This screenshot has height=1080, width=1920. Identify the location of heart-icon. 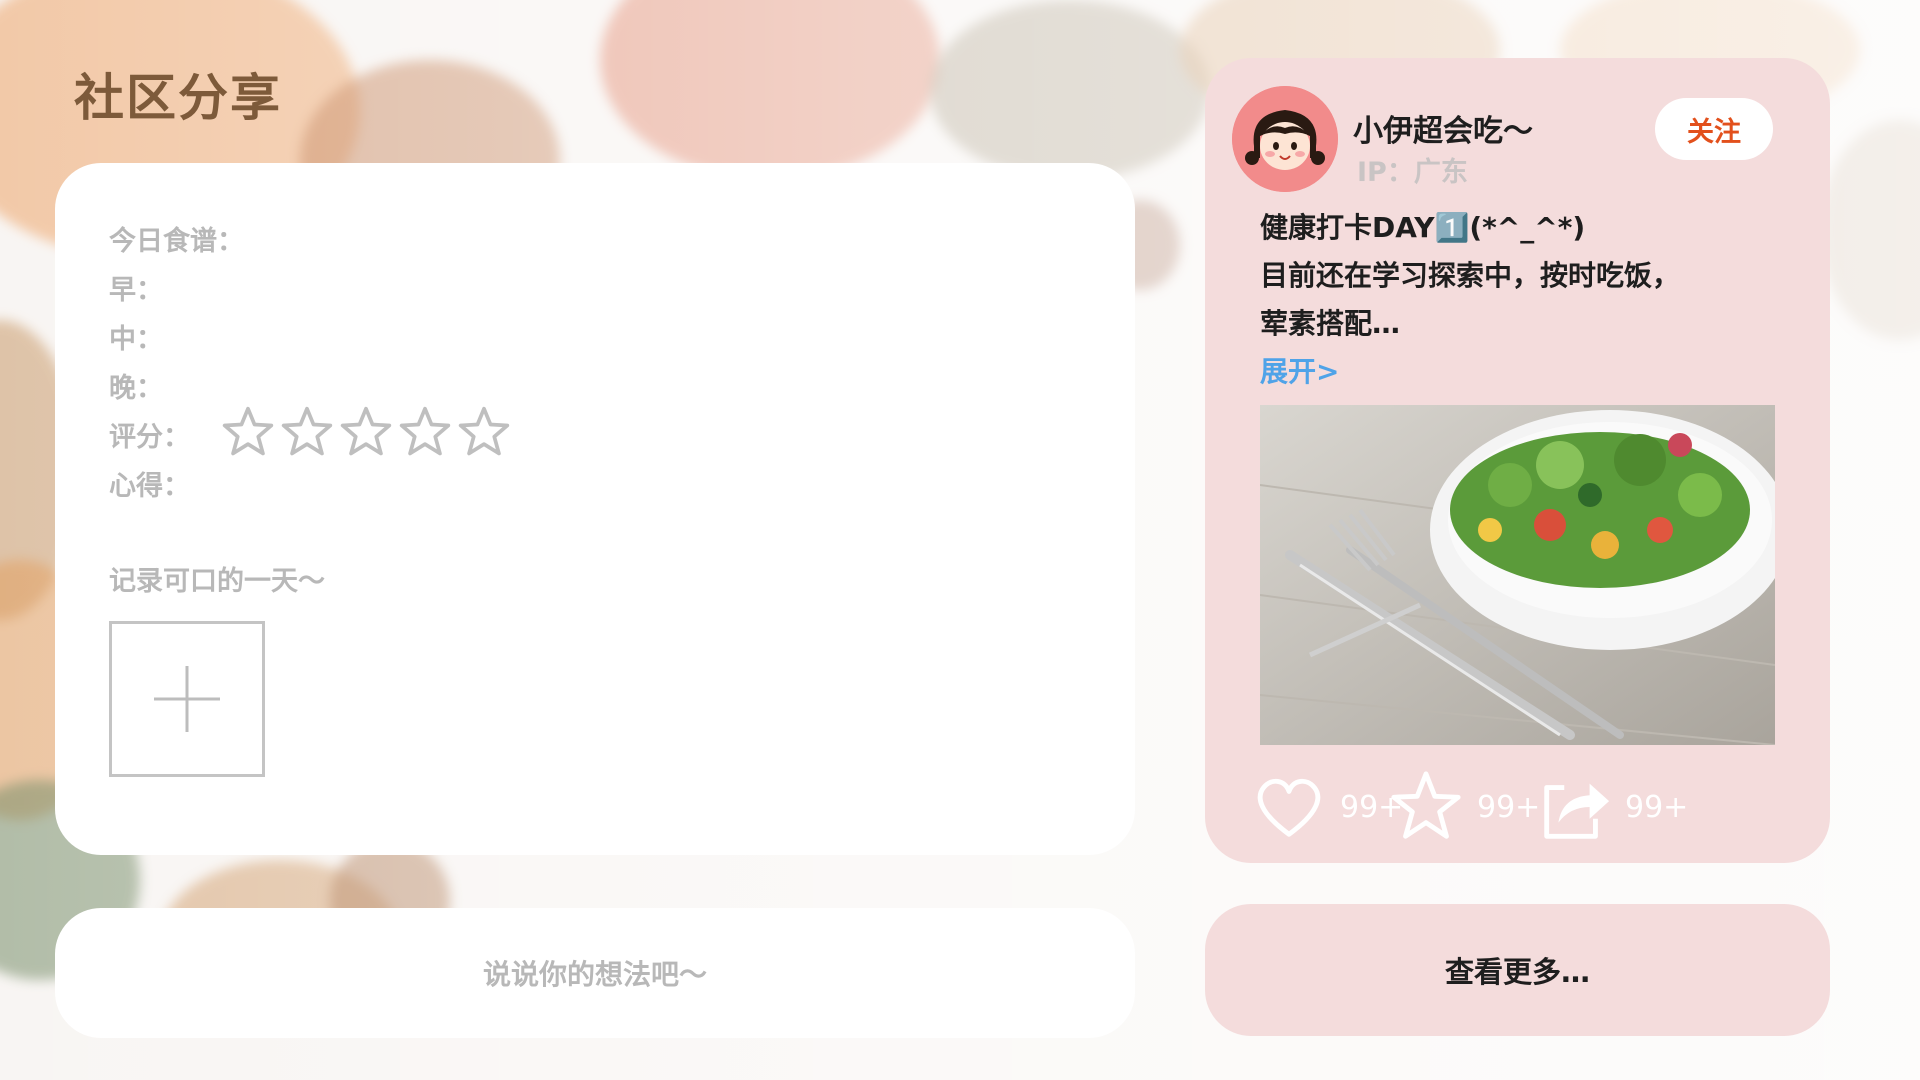
(1289, 807).